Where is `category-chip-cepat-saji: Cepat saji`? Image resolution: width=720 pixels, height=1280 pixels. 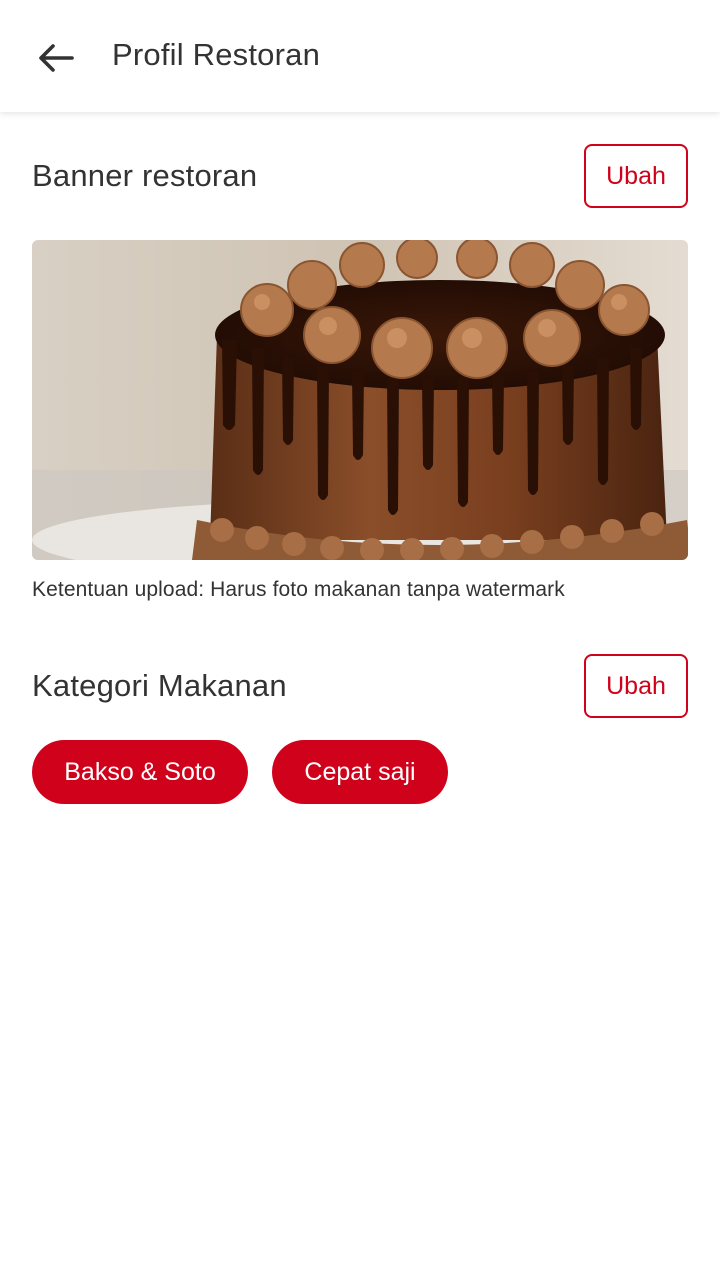 category-chip-cepat-saji: Cepat saji is located at coordinates (360, 772).